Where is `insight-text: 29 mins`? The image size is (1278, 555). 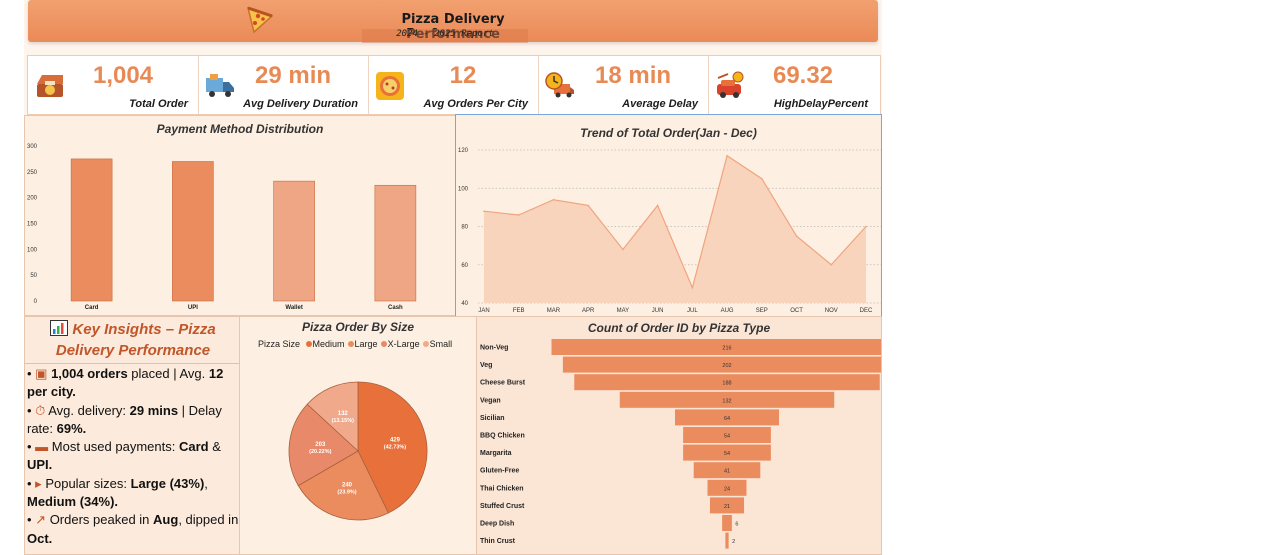
insight-text: 29 mins is located at coordinates (154, 410).